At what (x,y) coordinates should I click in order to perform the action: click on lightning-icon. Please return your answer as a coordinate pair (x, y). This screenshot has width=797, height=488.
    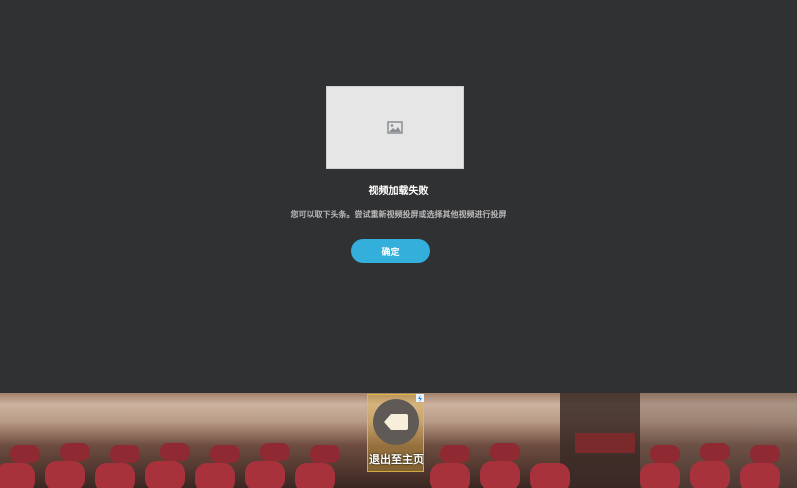
    Looking at the image, I should click on (420, 398).